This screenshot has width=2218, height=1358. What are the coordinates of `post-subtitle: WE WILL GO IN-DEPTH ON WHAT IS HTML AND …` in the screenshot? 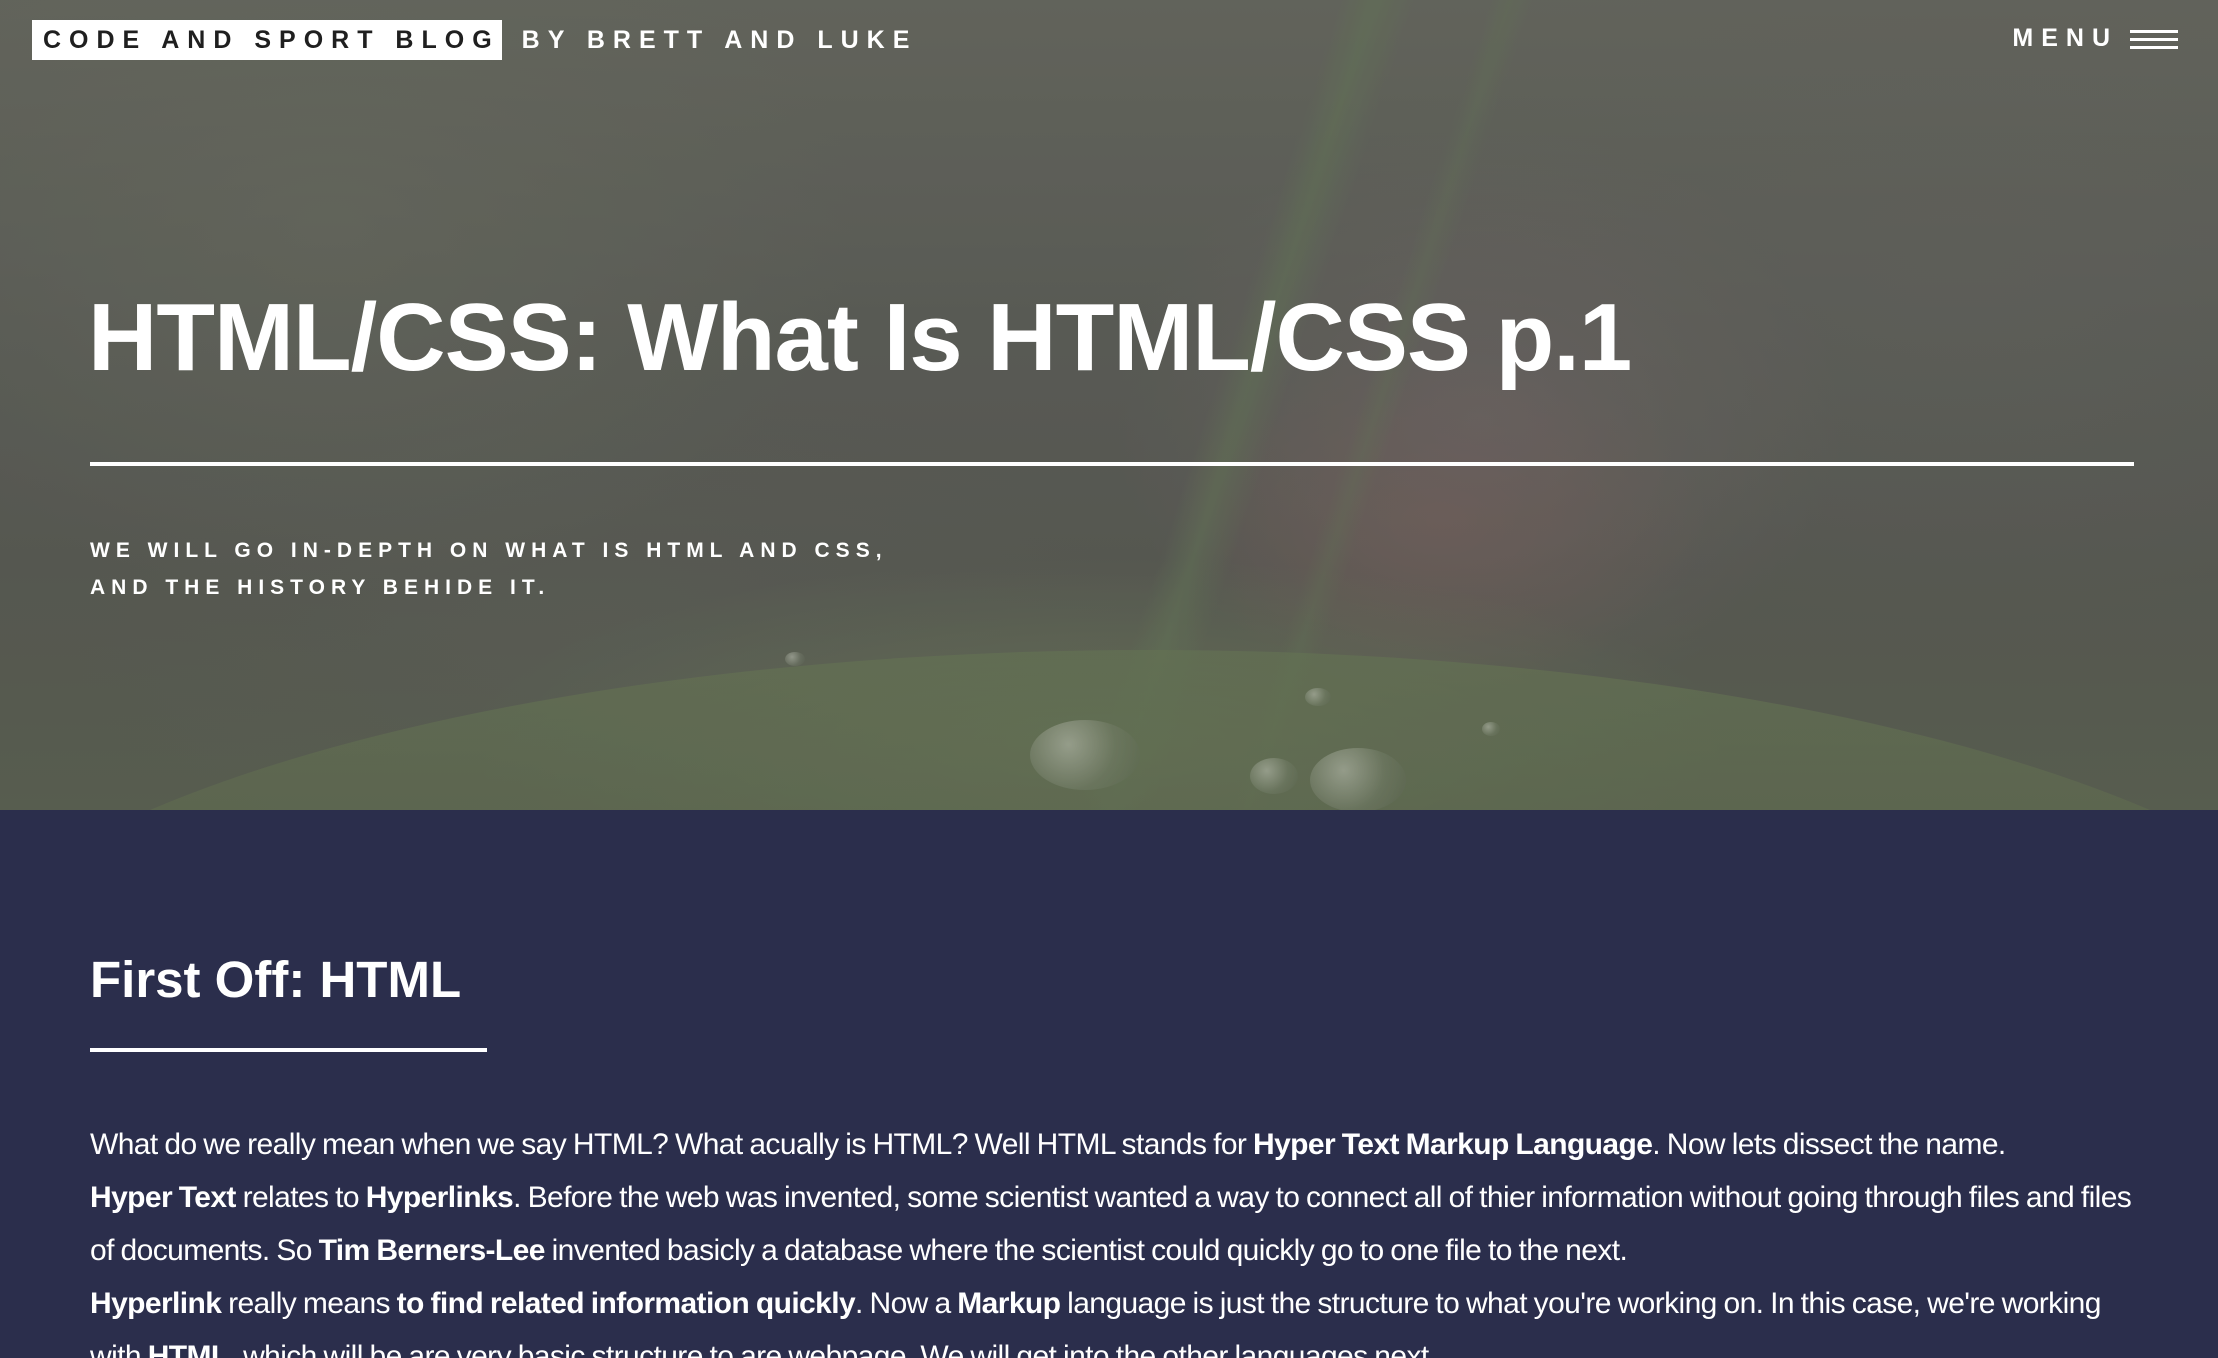 It's located at (540, 569).